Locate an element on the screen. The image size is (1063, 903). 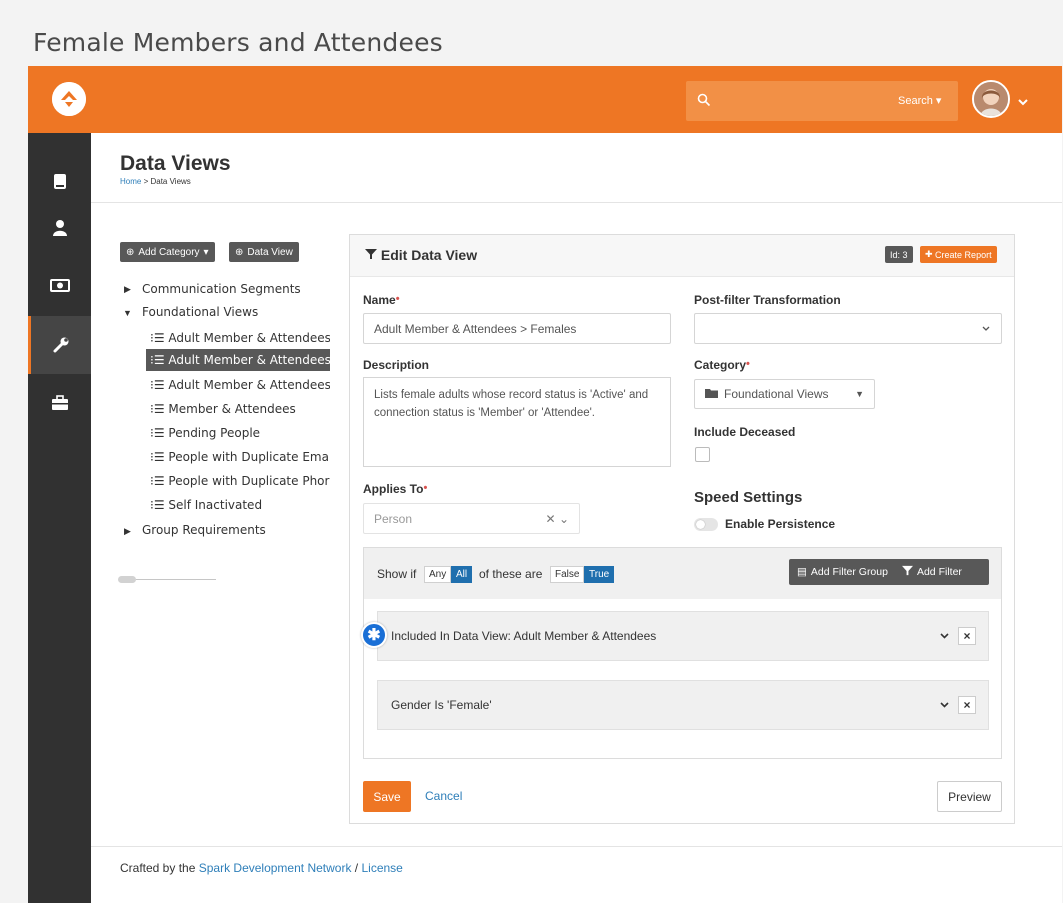
search-type-dropdown: Search ▾ is located at coordinates (919, 100).